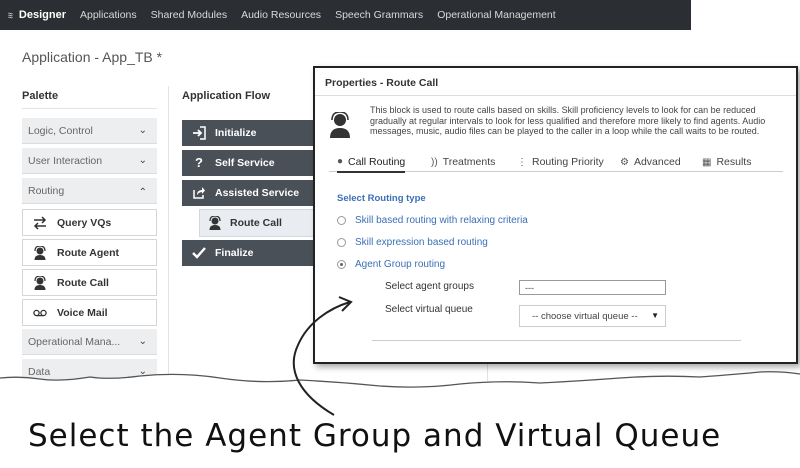 The height and width of the screenshot is (468, 800). I want to click on properties-title: Properties - Route Call, so click(382, 83).